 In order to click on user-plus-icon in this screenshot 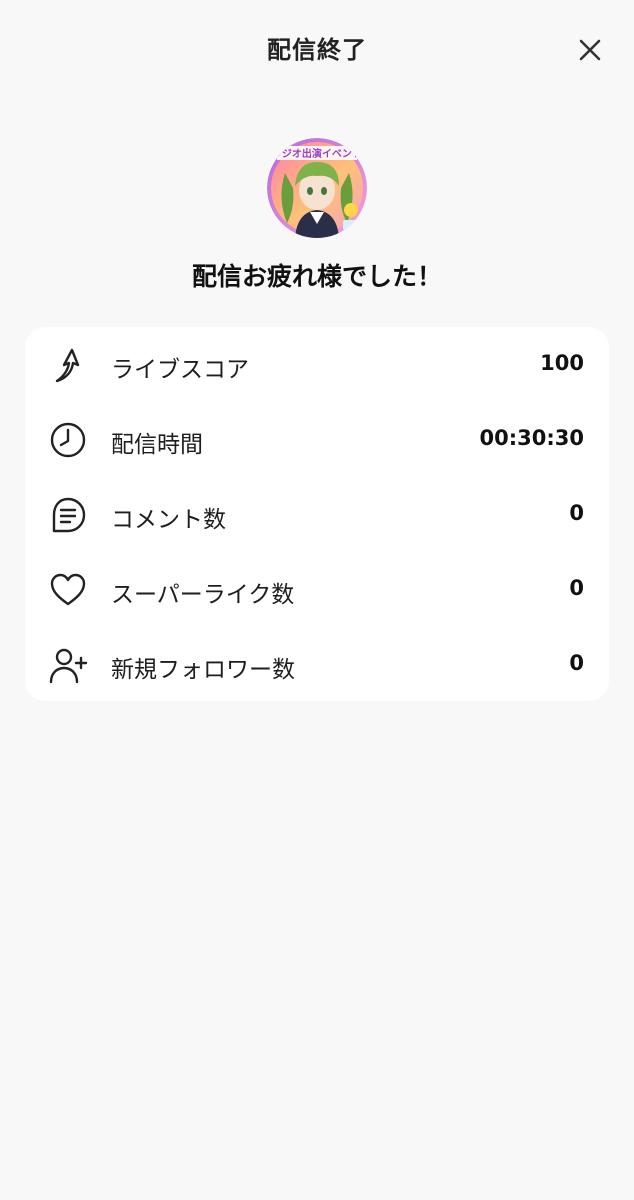, I will do `click(68, 665)`.